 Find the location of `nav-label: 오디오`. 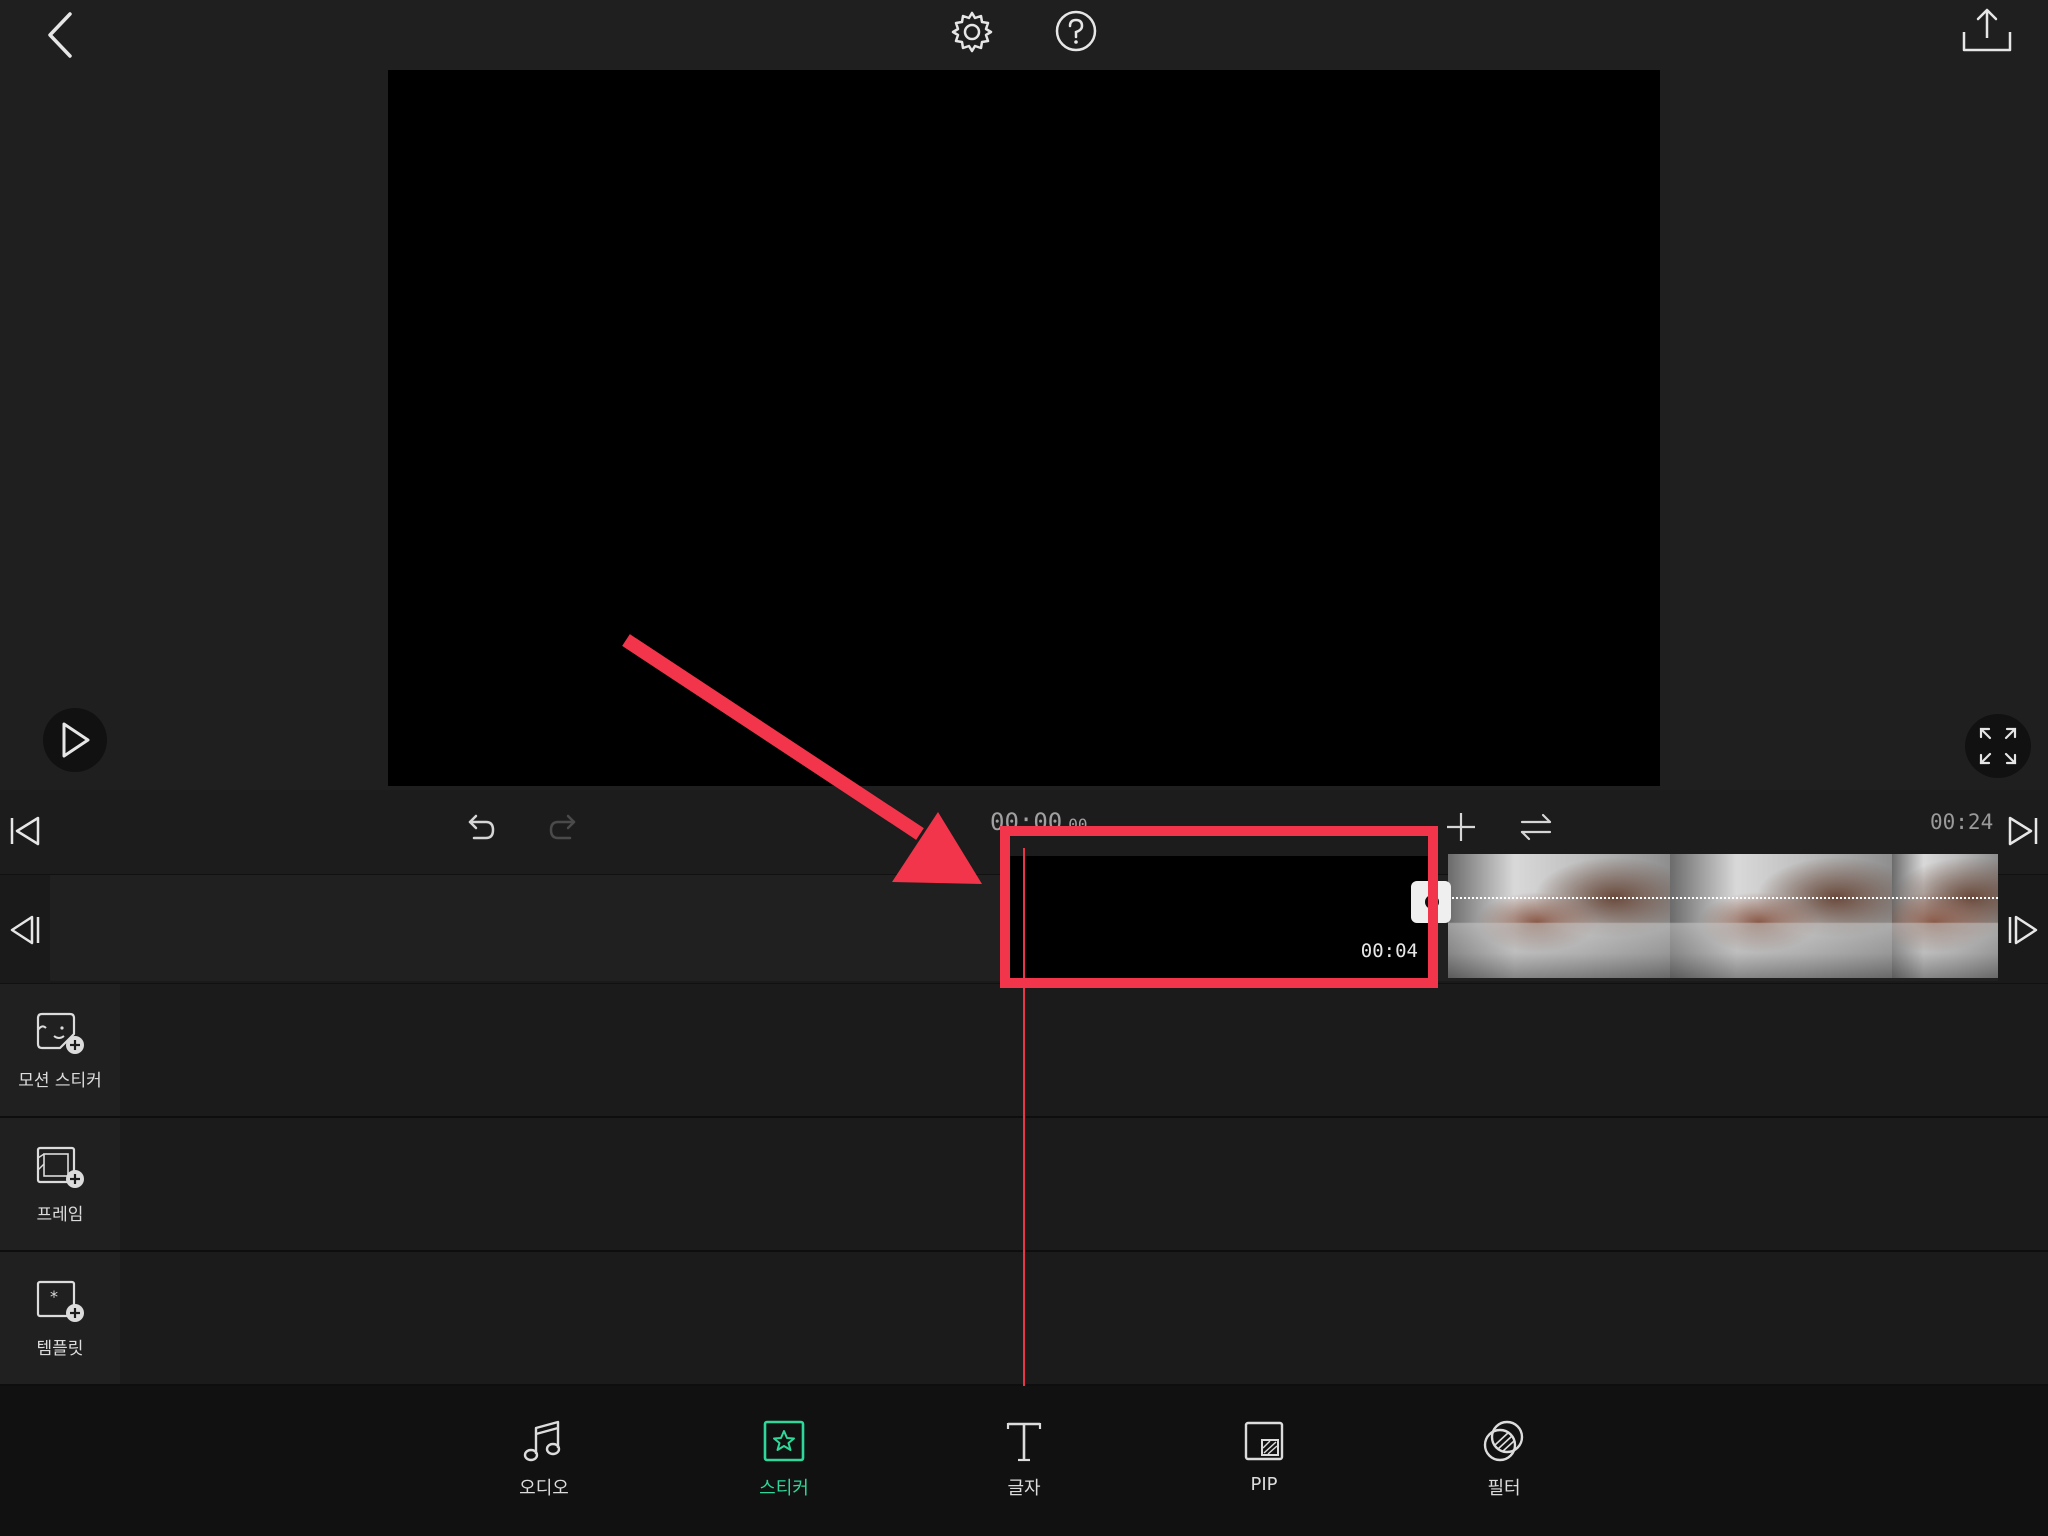

nav-label: 오디오 is located at coordinates (544, 1488).